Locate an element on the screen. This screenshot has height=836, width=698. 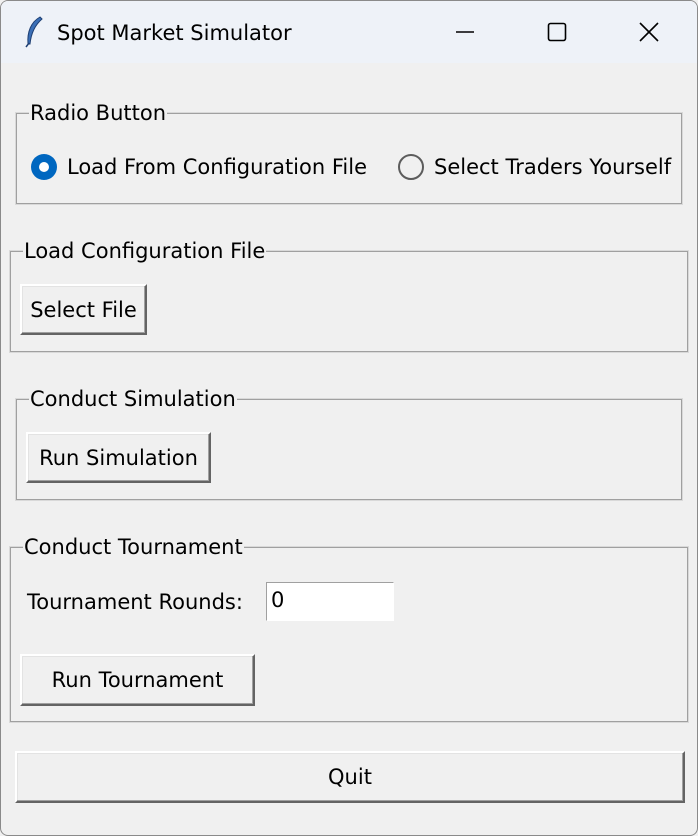
run-tournament-button: Run Tournament is located at coordinates (137, 680).